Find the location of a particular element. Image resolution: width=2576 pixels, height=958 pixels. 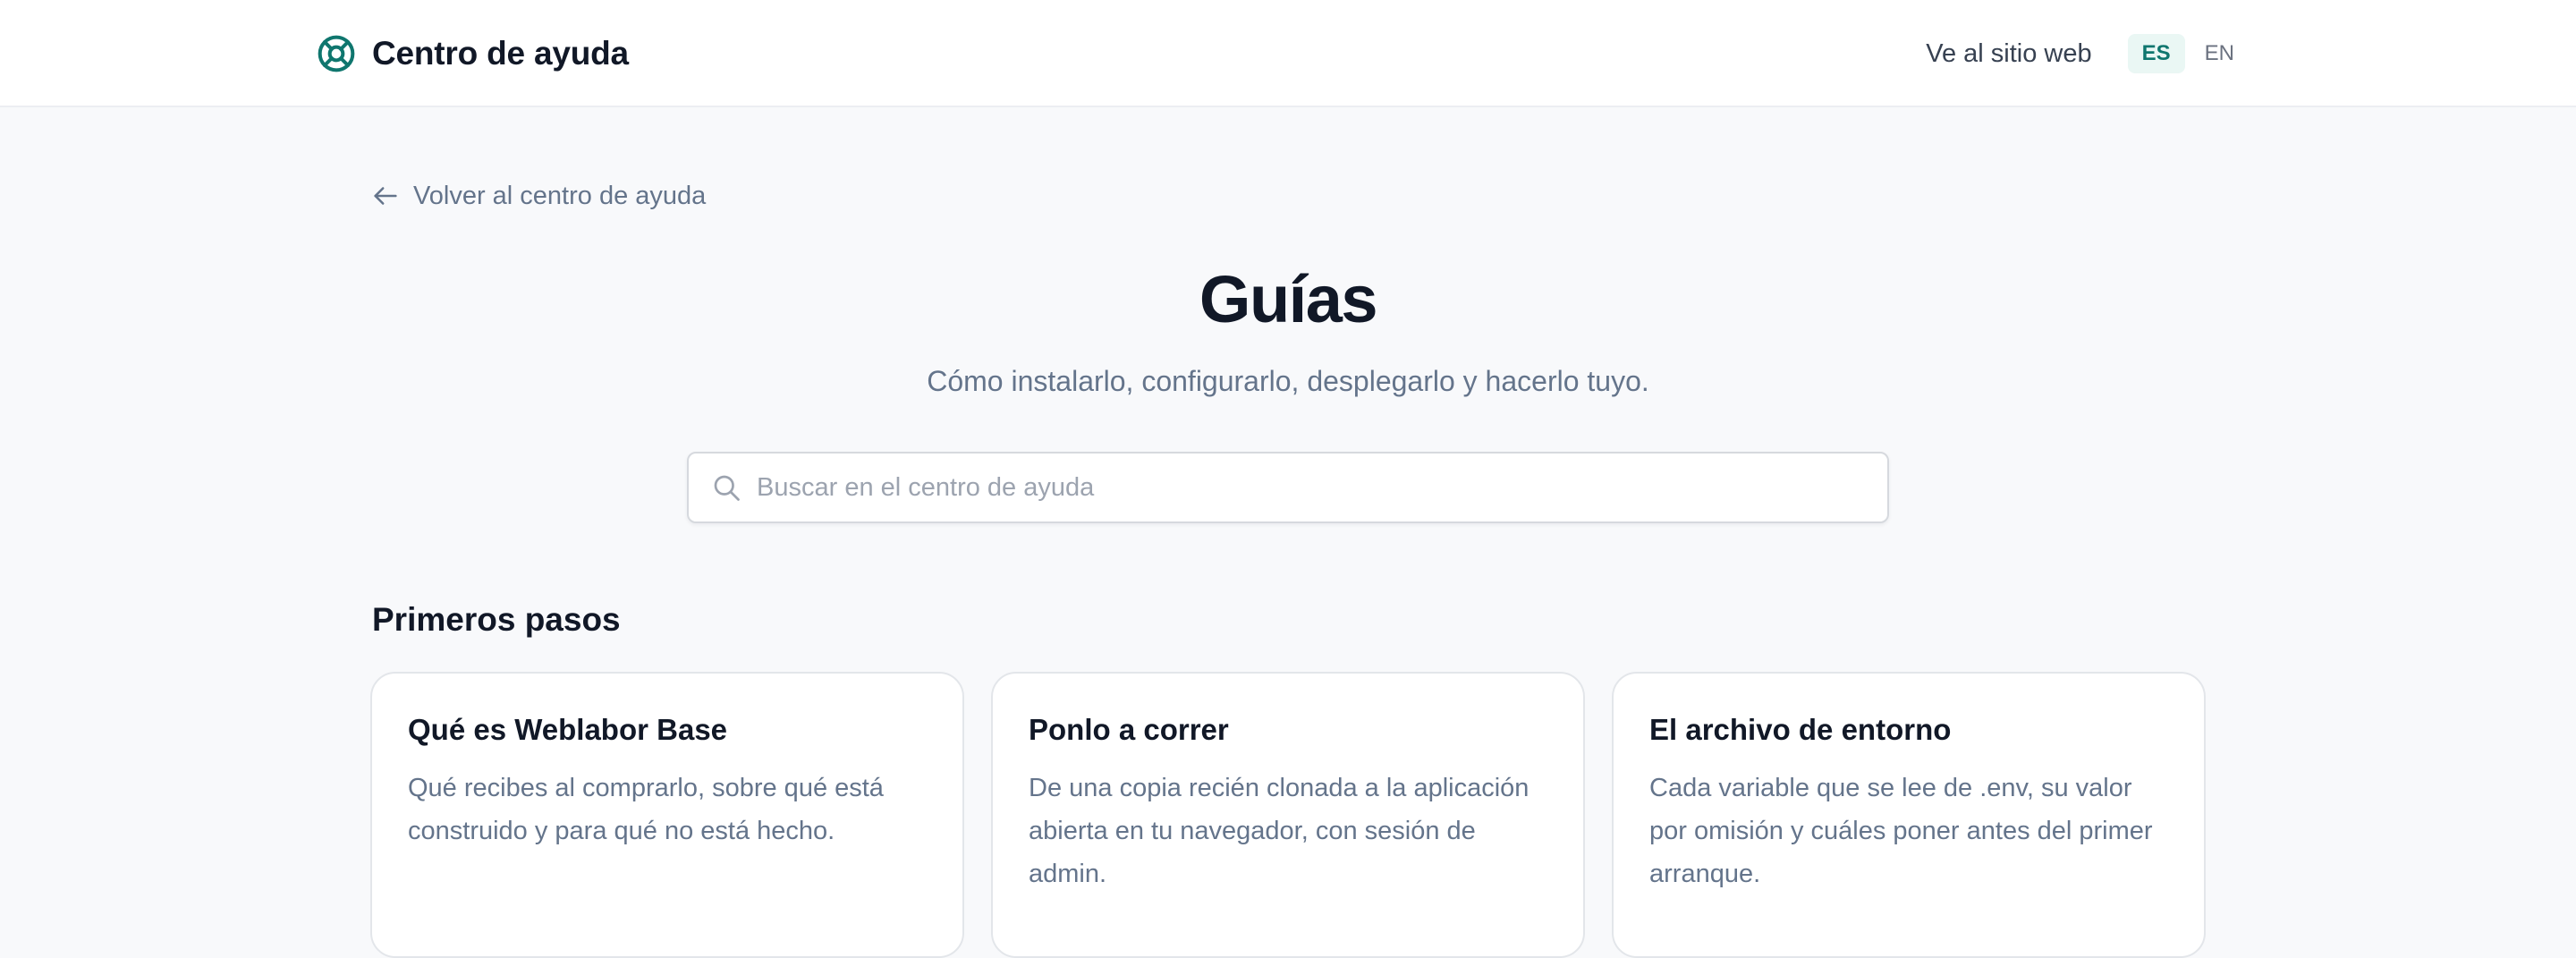

back-to-help-center-link: Volver al centro de ayuda is located at coordinates (538, 196).